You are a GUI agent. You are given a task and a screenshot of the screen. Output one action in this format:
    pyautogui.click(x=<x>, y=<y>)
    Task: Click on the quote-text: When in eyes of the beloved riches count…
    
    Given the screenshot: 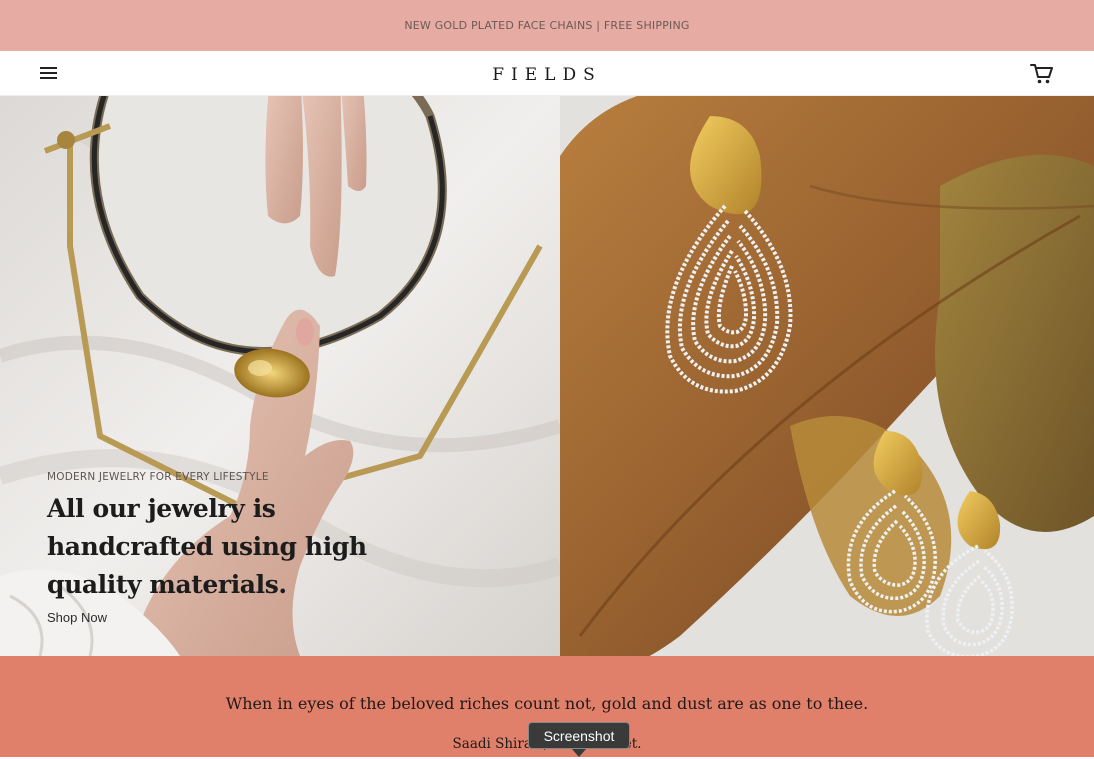 What is the action you would take?
    pyautogui.click(x=547, y=703)
    